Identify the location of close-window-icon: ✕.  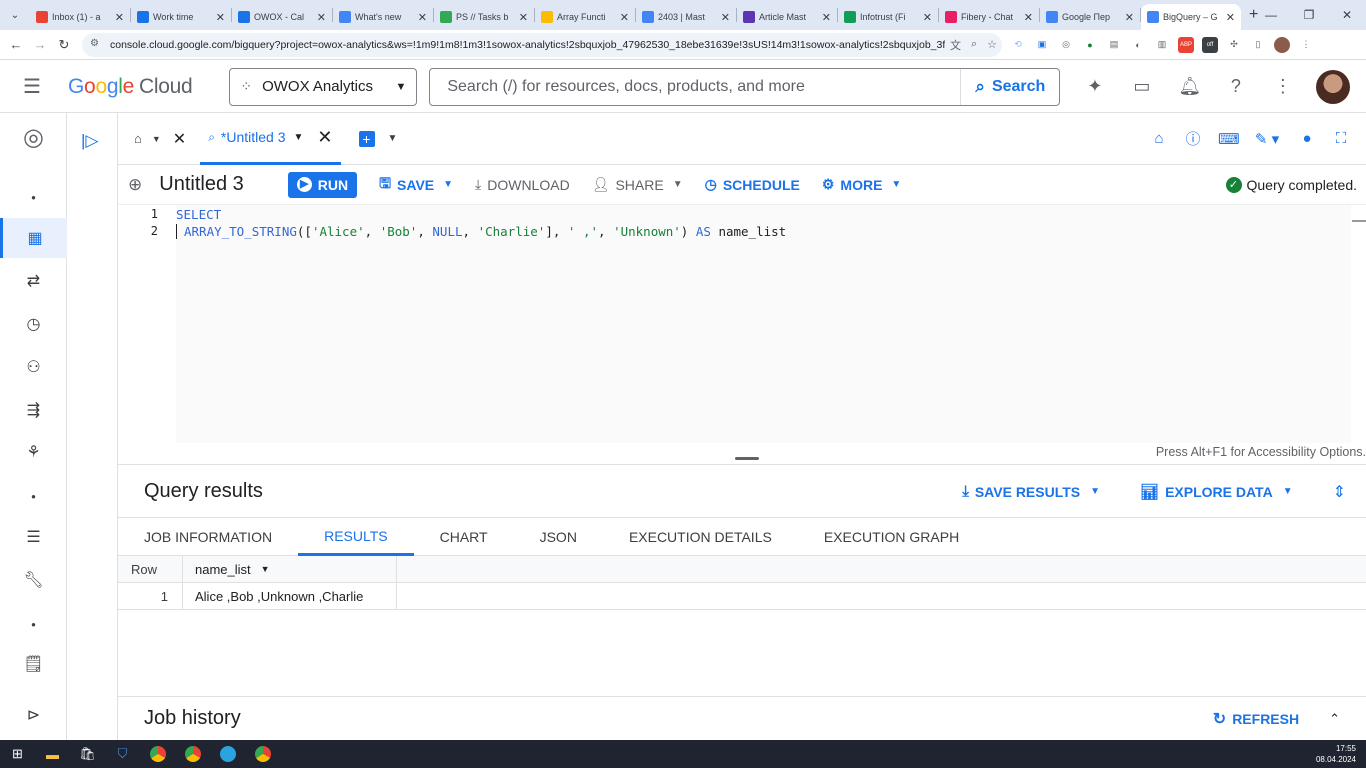
(1347, 15).